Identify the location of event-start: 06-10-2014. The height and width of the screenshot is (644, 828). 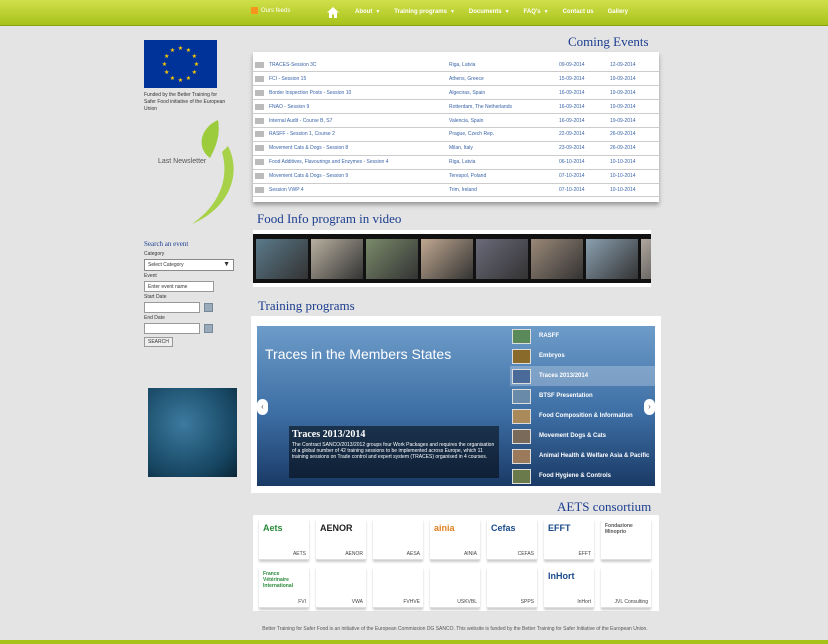
(582, 162).